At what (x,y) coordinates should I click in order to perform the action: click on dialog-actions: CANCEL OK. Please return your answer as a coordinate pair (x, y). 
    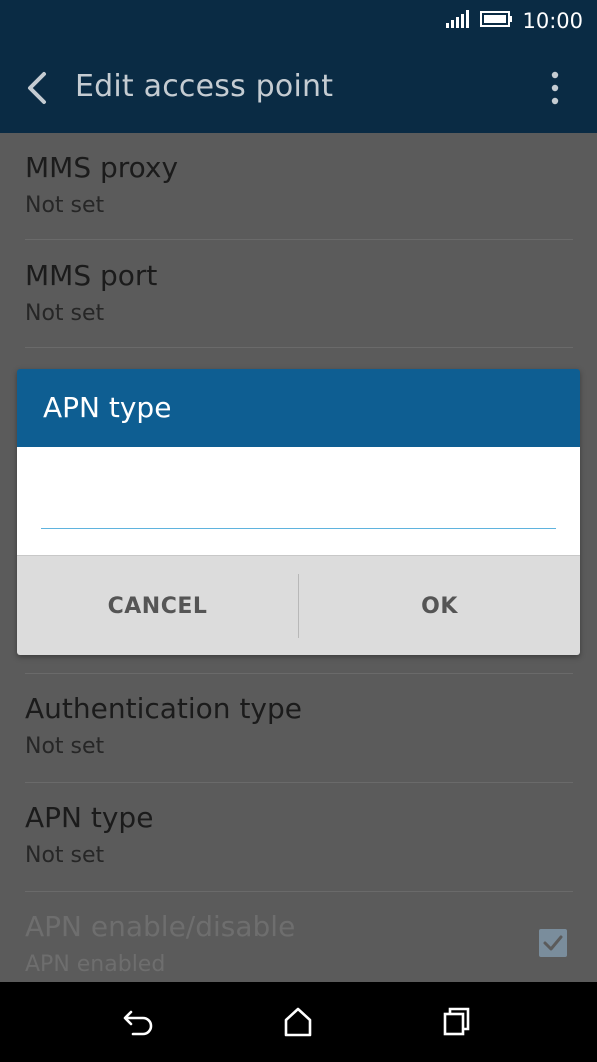
    Looking at the image, I should click on (298, 605).